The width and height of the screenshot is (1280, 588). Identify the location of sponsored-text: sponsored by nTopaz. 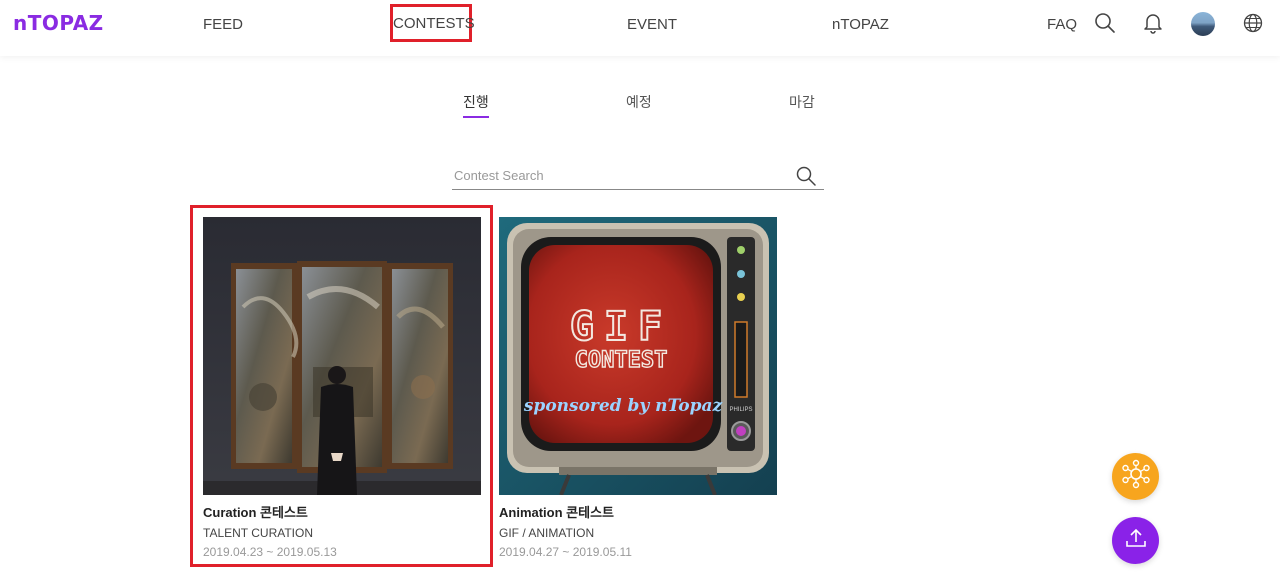
(623, 406).